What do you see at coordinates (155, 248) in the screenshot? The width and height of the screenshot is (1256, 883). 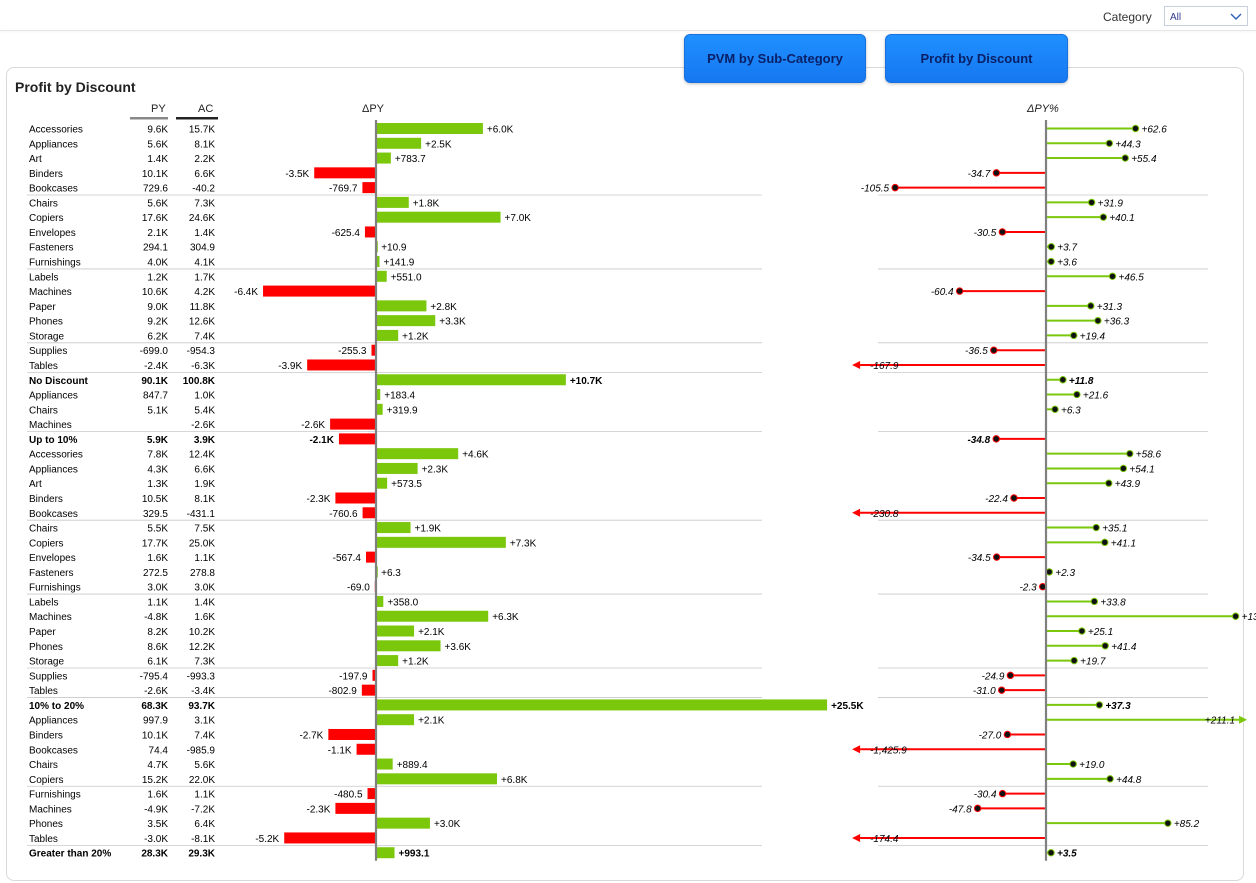 I see `py-value: 294.1` at bounding box center [155, 248].